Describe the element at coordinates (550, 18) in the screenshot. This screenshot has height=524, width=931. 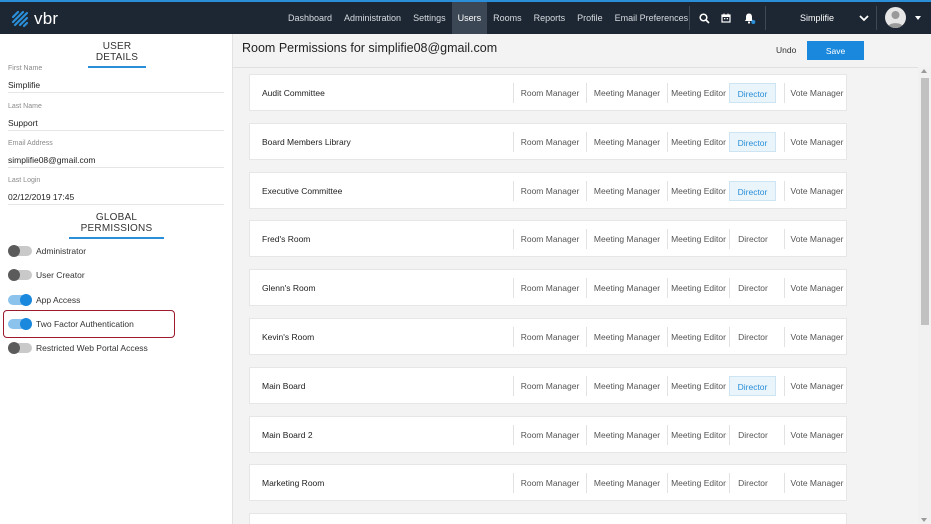
I see `nav-item-reports: Reports` at that location.